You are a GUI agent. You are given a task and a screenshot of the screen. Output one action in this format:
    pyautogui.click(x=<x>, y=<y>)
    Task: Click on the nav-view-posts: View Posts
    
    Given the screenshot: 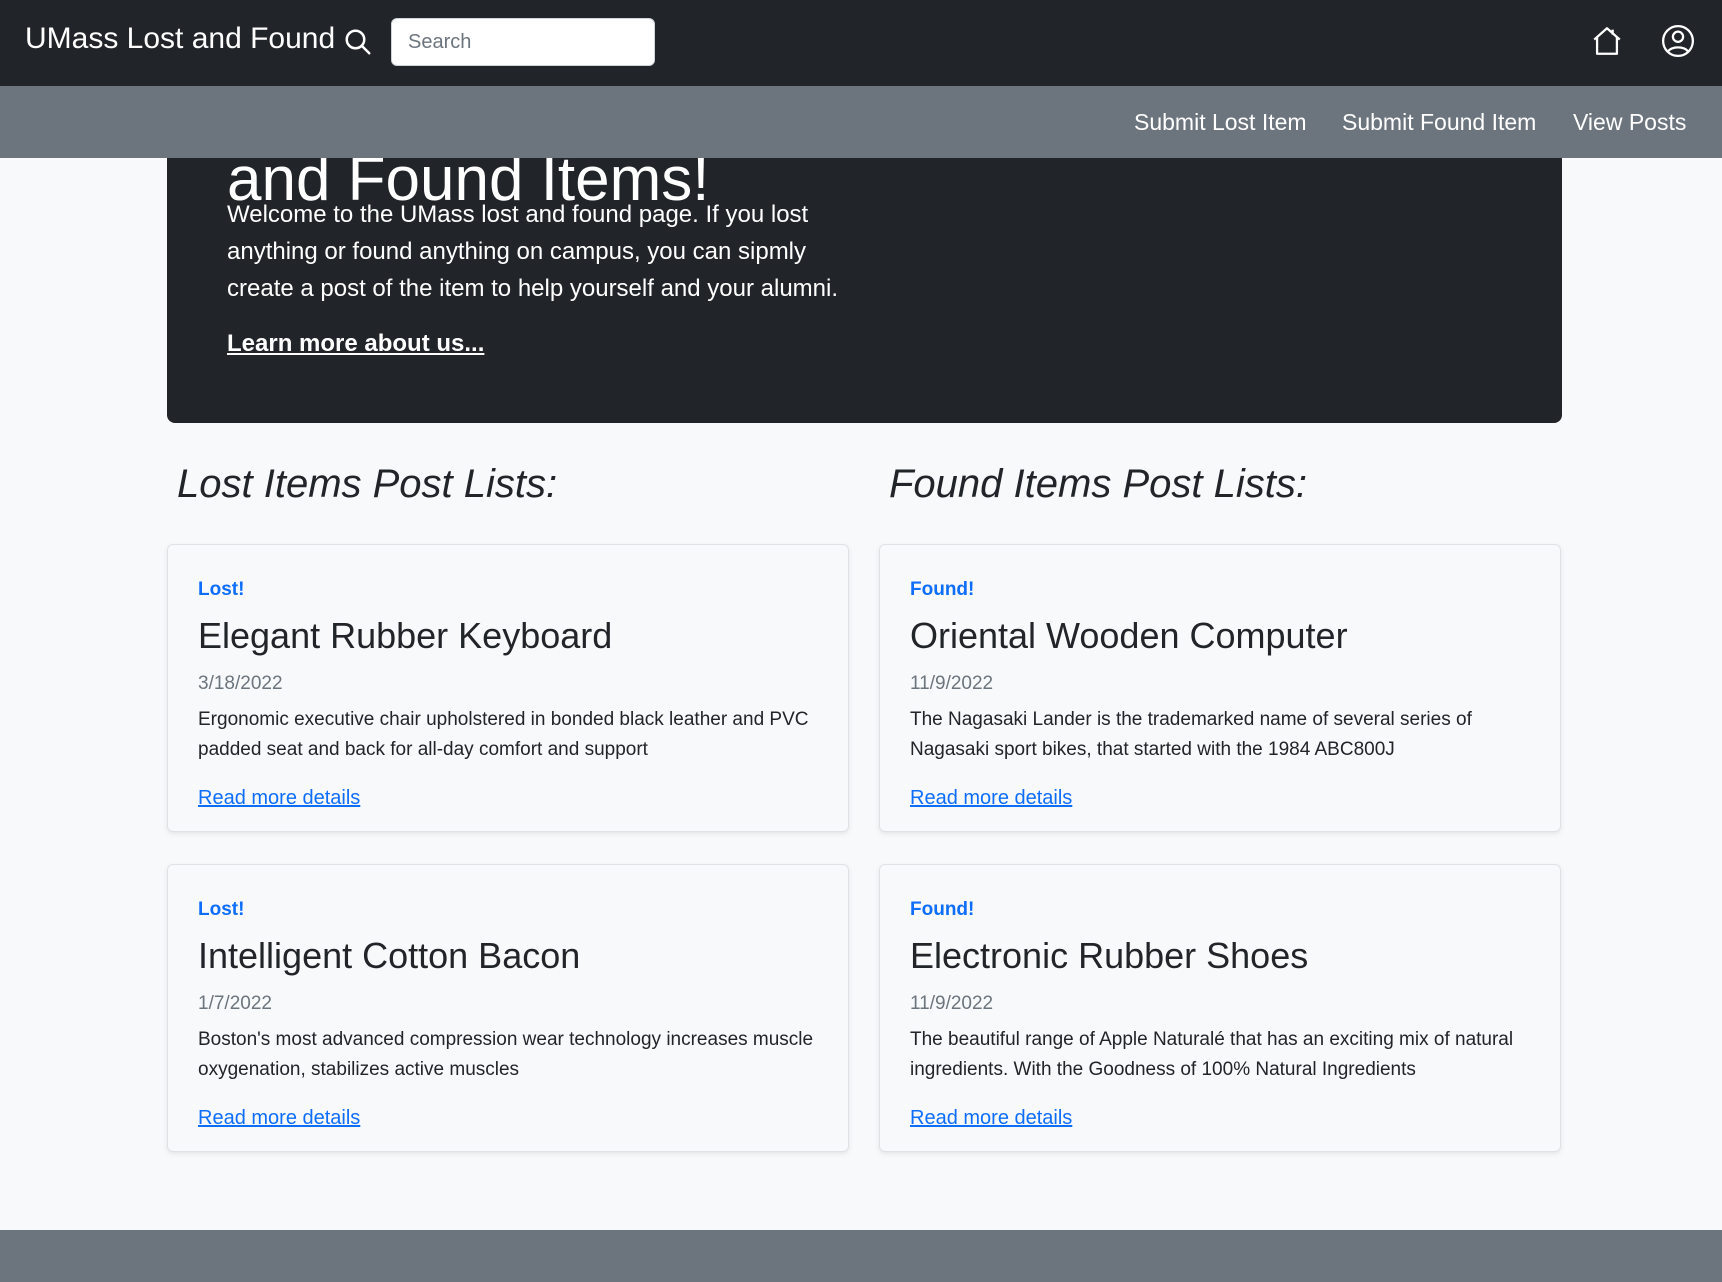 What is the action you would take?
    pyautogui.click(x=1629, y=122)
    